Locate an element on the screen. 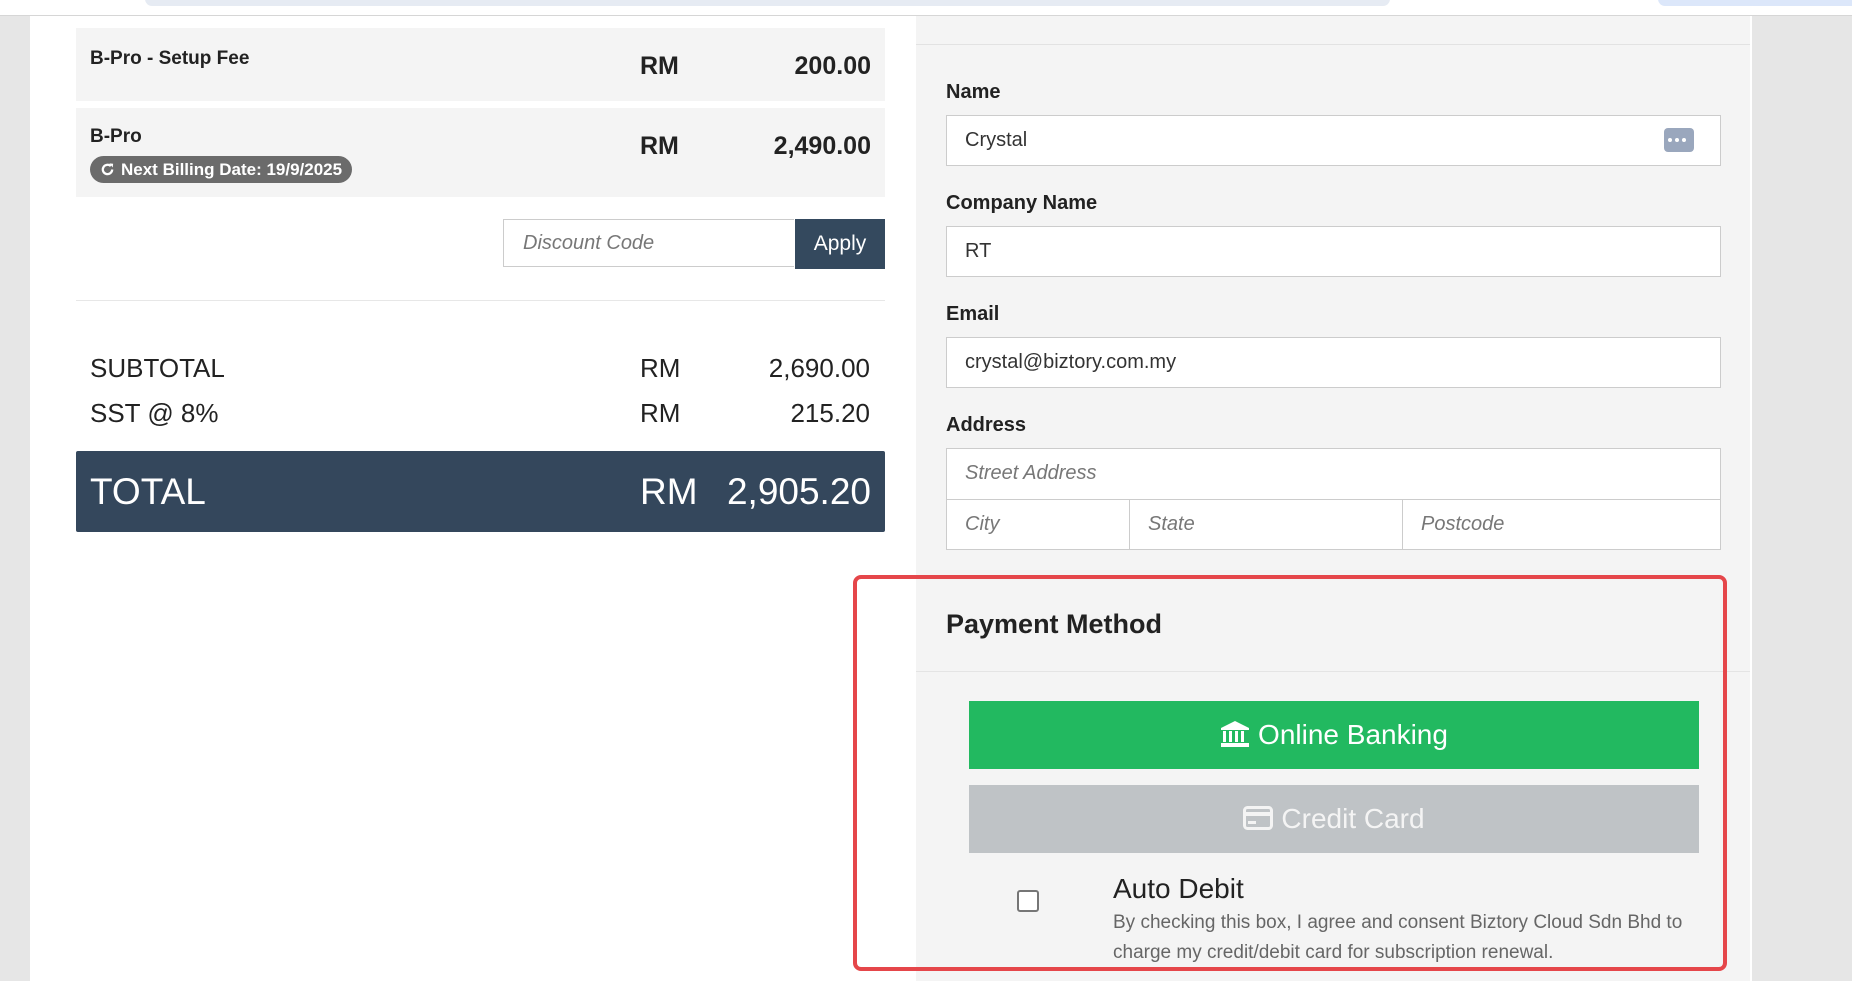  subtotal-label: SUBTOTAL is located at coordinates (157, 368).